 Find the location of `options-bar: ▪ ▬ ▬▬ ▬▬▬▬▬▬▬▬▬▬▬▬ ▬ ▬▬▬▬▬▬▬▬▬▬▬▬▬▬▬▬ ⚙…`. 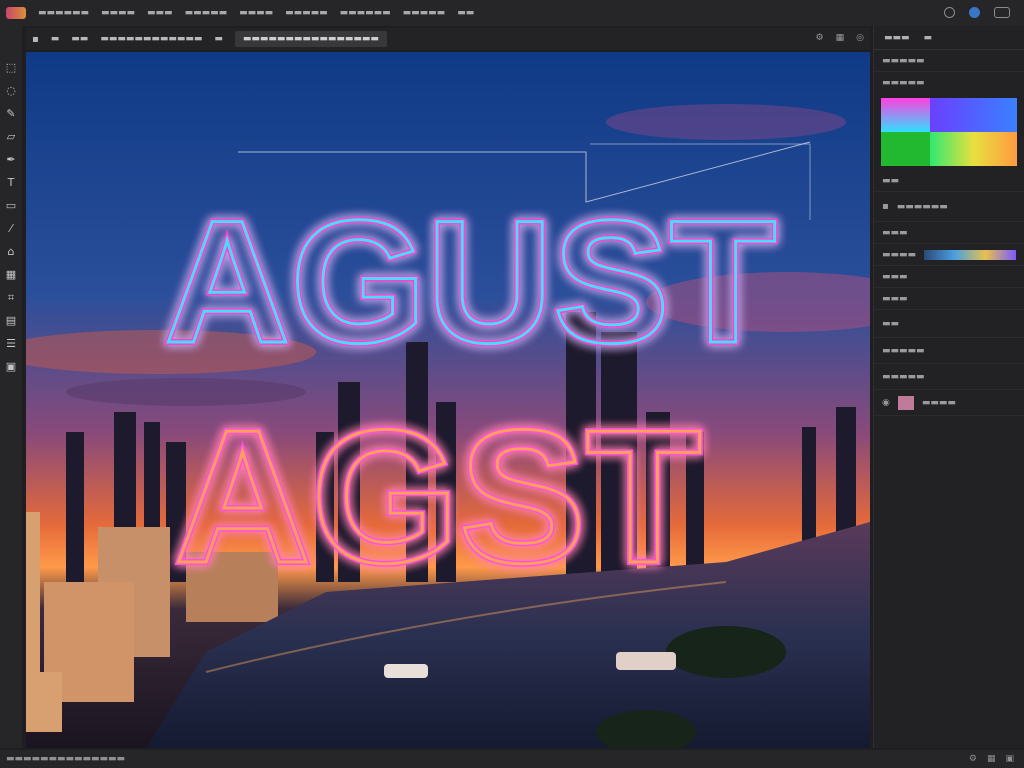

options-bar: ▪ ▬ ▬▬ ▬▬▬▬▬▬▬▬▬▬▬▬ ▬ ▬▬▬▬▬▬▬▬▬▬▬▬▬▬▬▬ ⚙… is located at coordinates (448, 39).